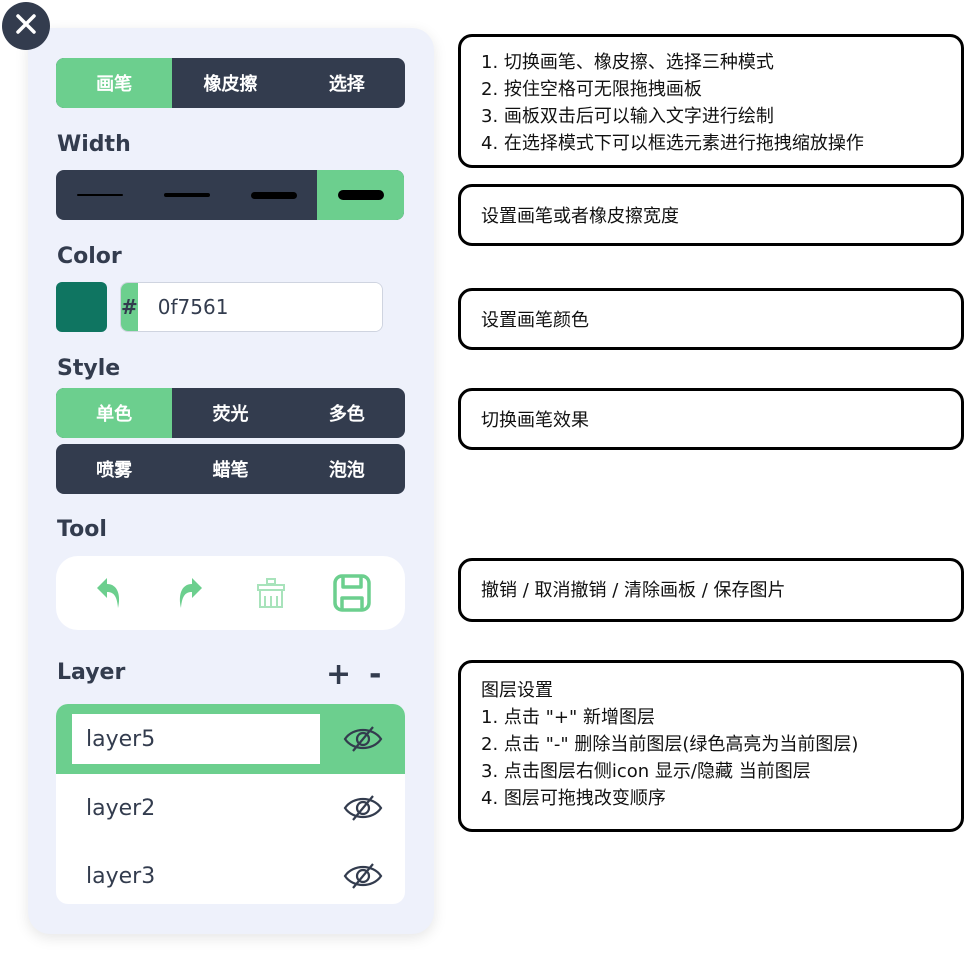 This screenshot has height=956, width=980. Describe the element at coordinates (259, 307) in the screenshot. I see `color-hex-input` at that location.